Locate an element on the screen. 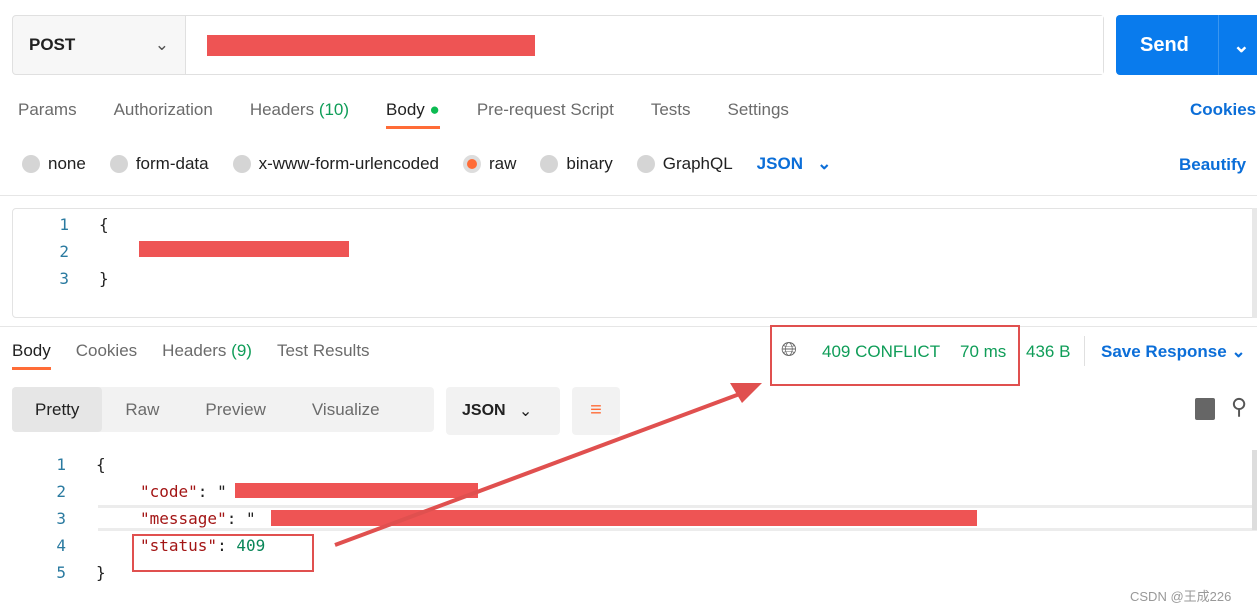 The image size is (1257, 610). arrow-line is located at coordinates (540, 468).